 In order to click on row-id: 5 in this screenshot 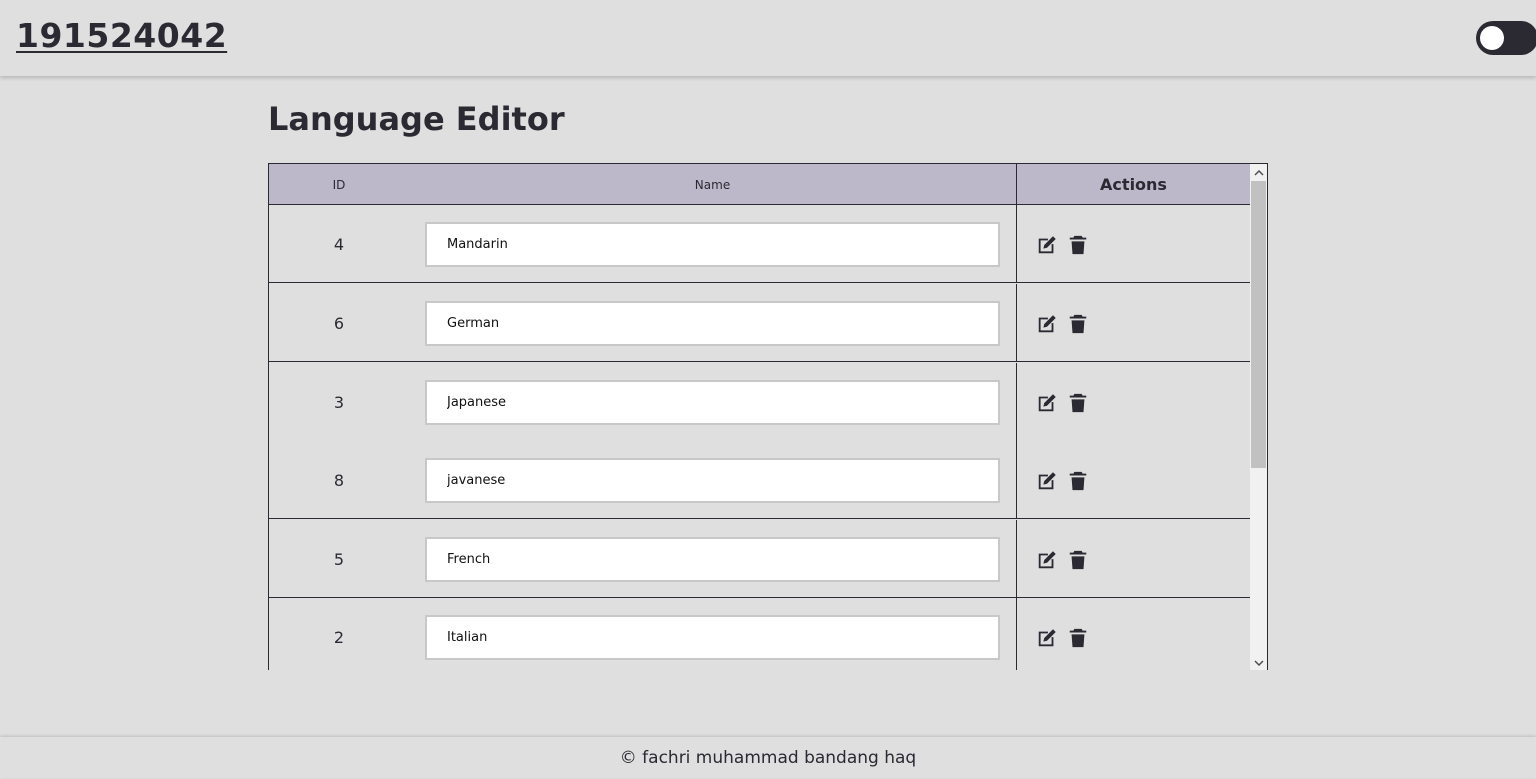, I will do `click(339, 559)`.